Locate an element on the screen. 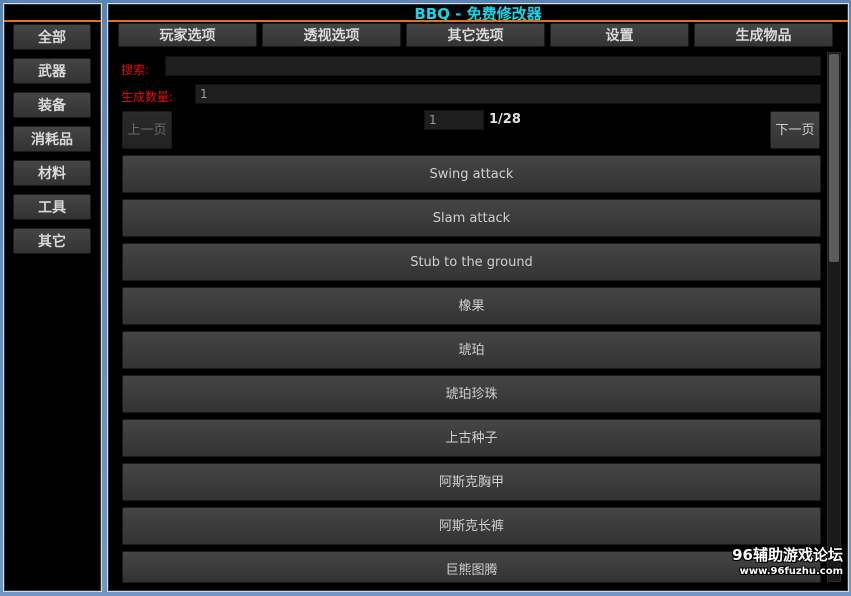 Image resolution: width=851 pixels, height=596 pixels. item-button: 琥珀珍珠 is located at coordinates (471, 394).